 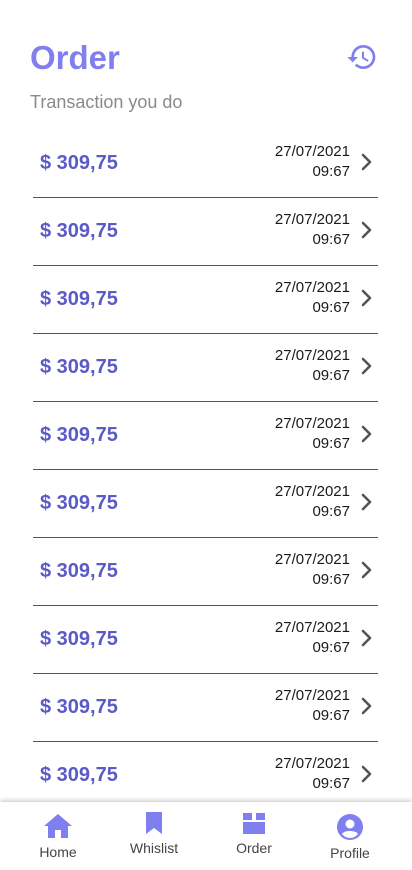 I want to click on home-icon, so click(x=58, y=826).